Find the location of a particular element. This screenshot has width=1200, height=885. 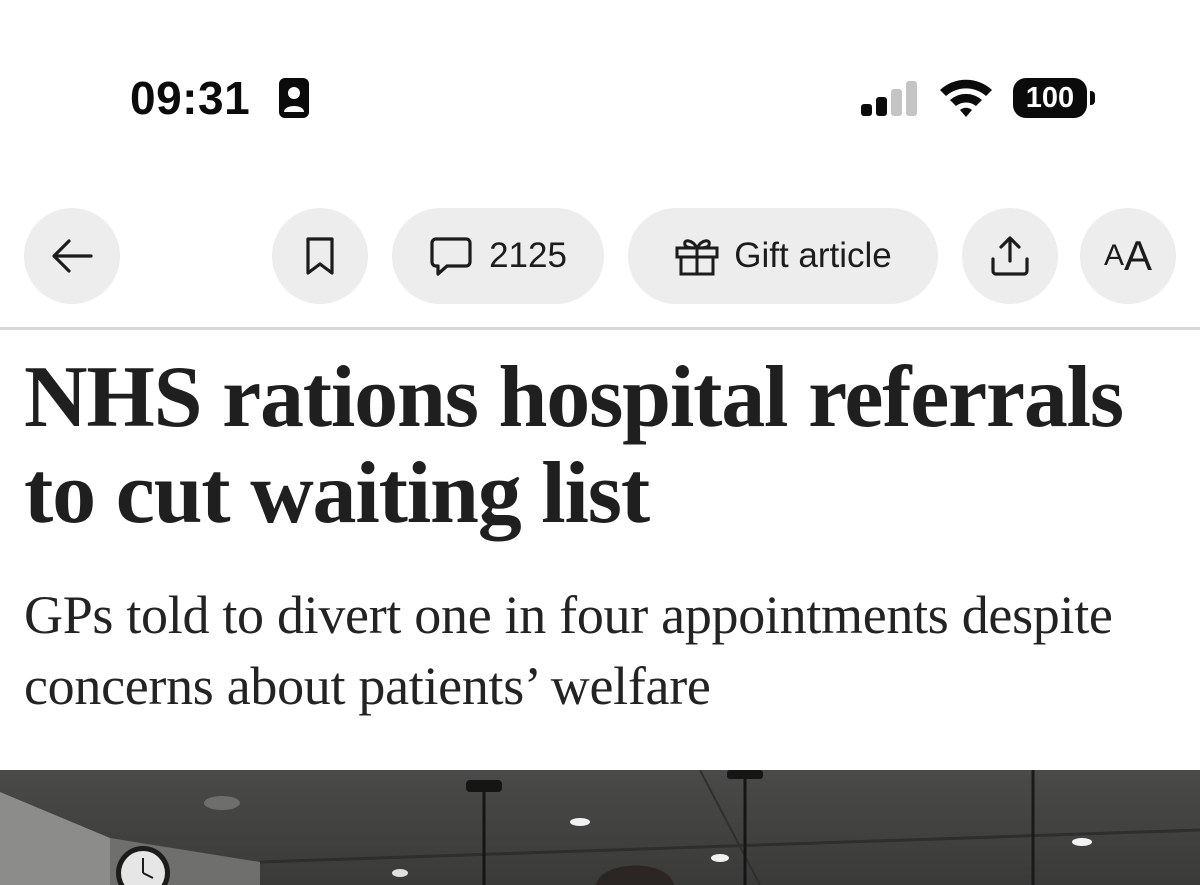

gift-article-button: Gift article is located at coordinates (783, 256).